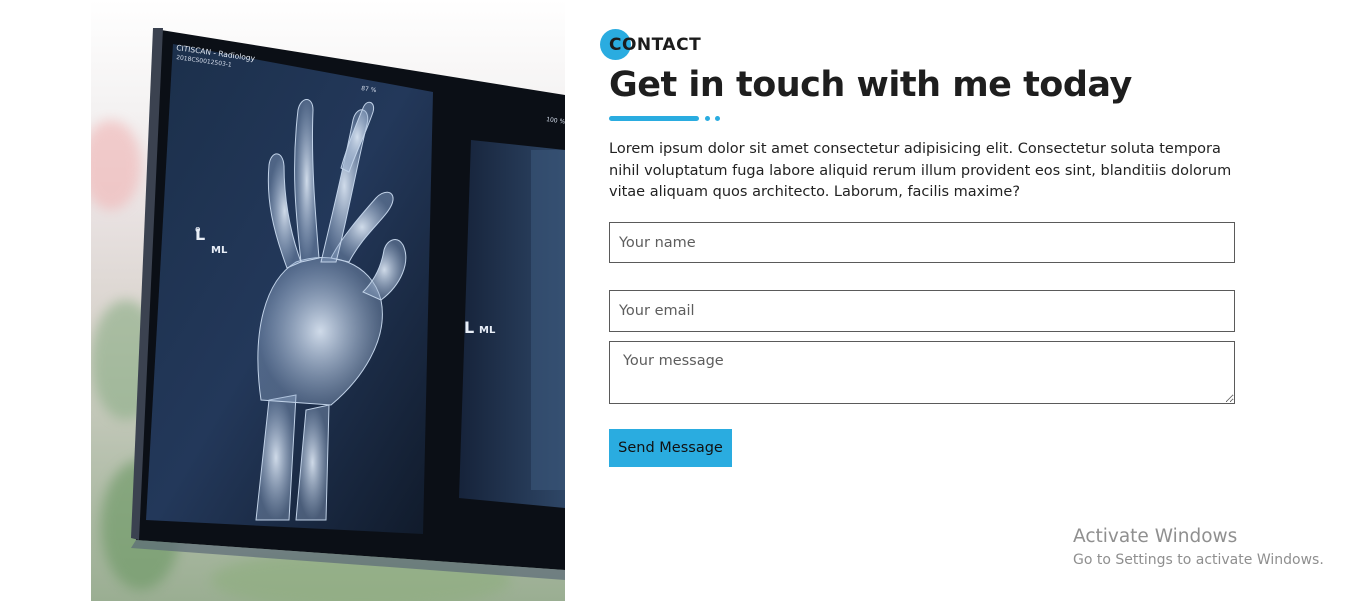 The height and width of the screenshot is (601, 1346). Describe the element at coordinates (655, 45) in the screenshot. I see `section-eyebrow: CONTACT` at that location.